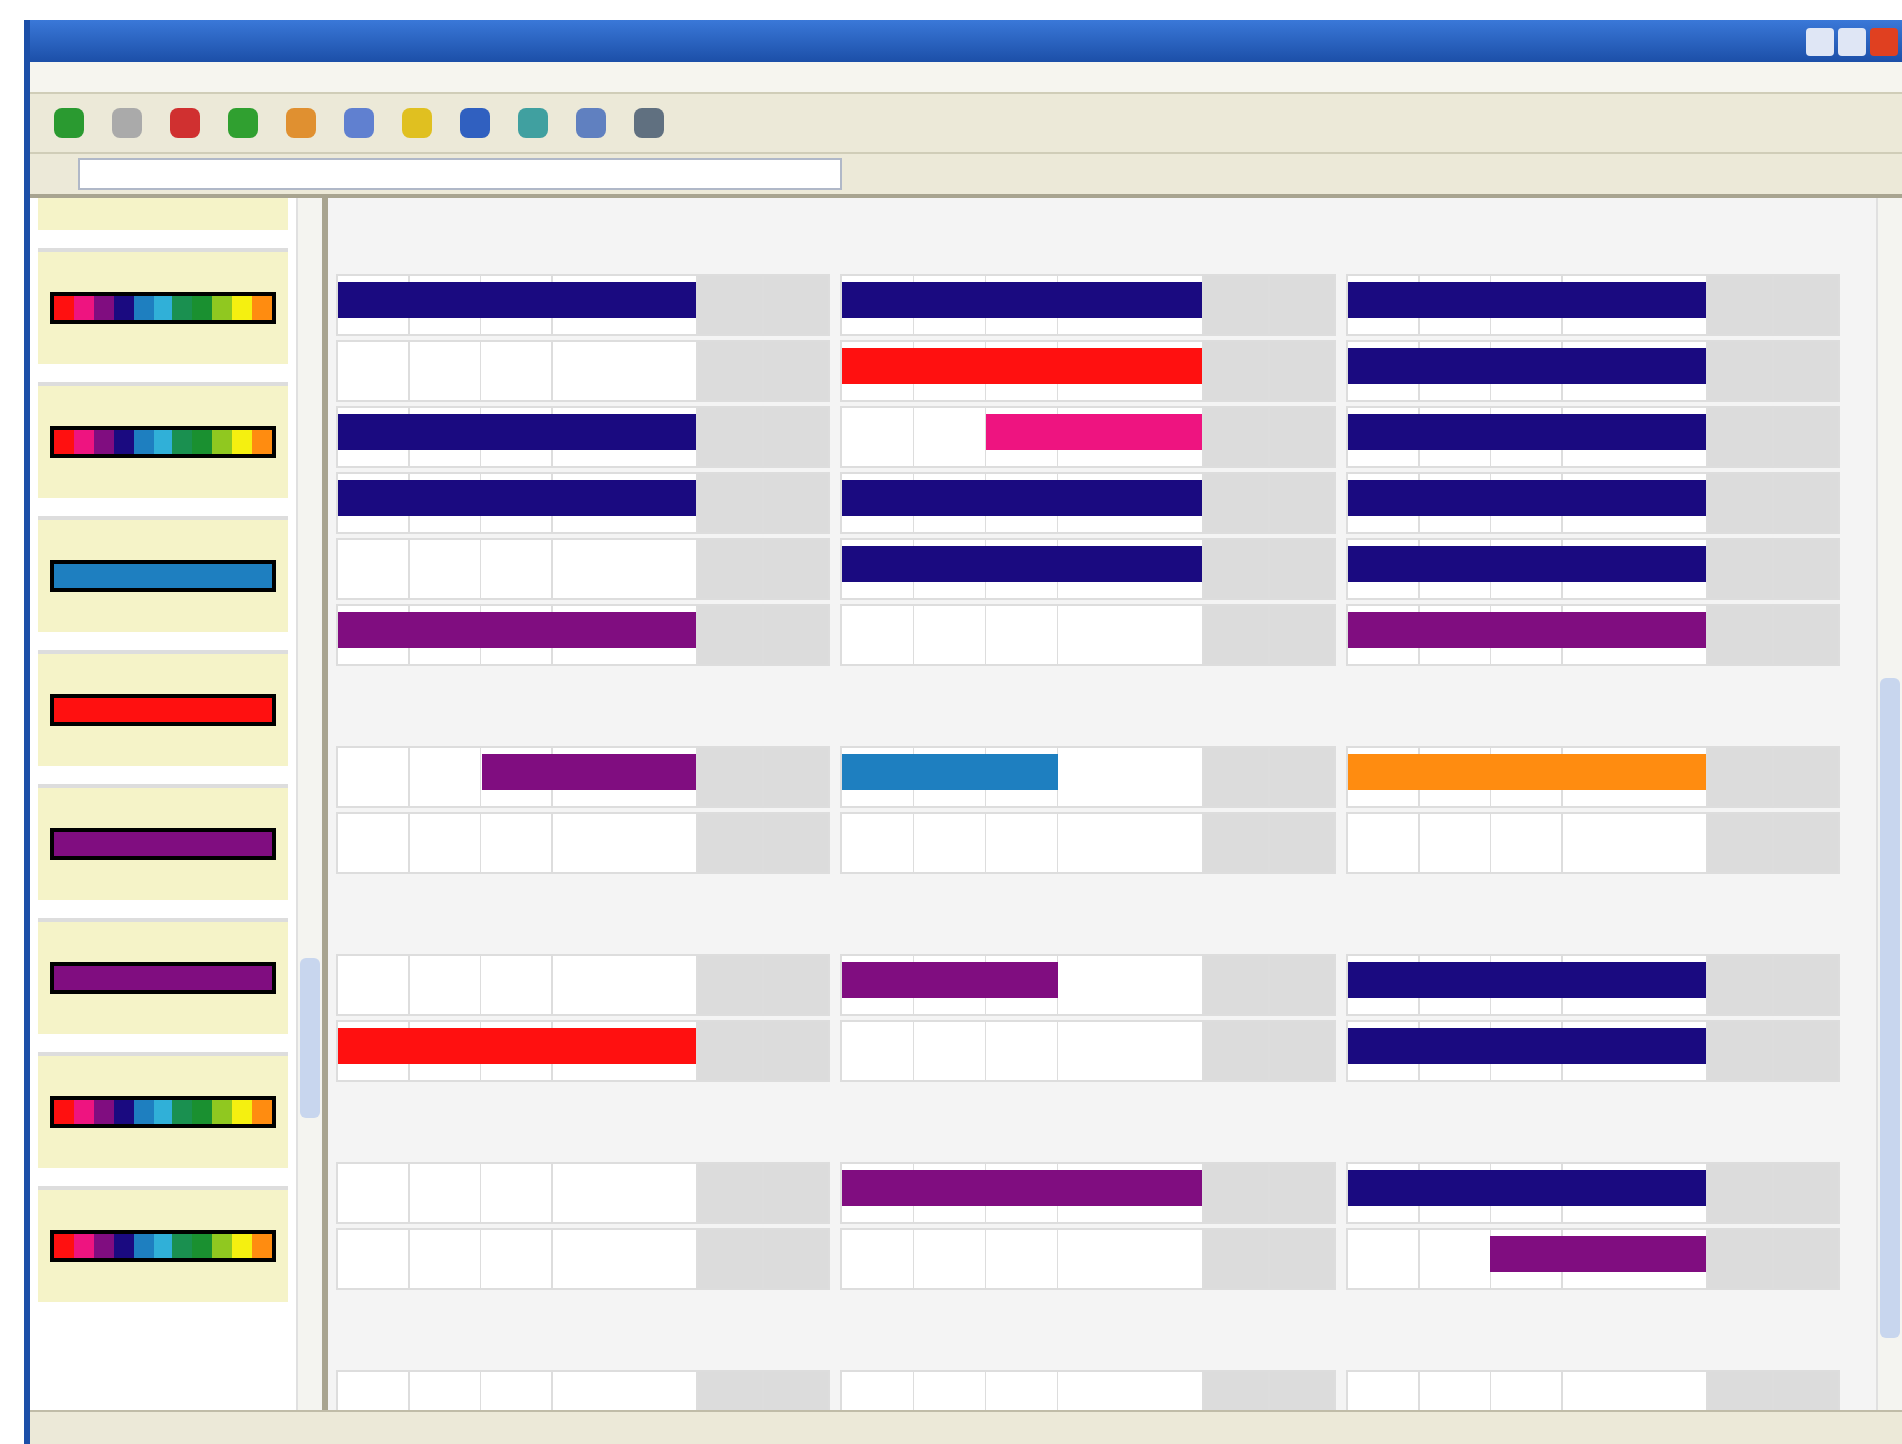 The width and height of the screenshot is (1902, 1444). What do you see at coordinates (1820, 41) in the screenshot?
I see `minimize-button` at bounding box center [1820, 41].